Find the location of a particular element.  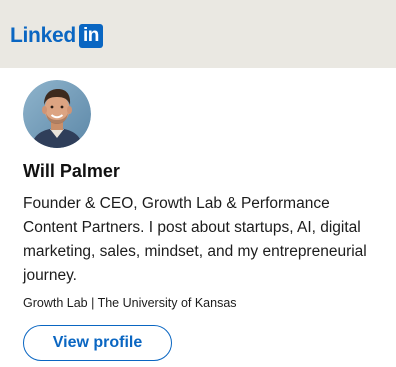

profile-photo is located at coordinates (57, 114).